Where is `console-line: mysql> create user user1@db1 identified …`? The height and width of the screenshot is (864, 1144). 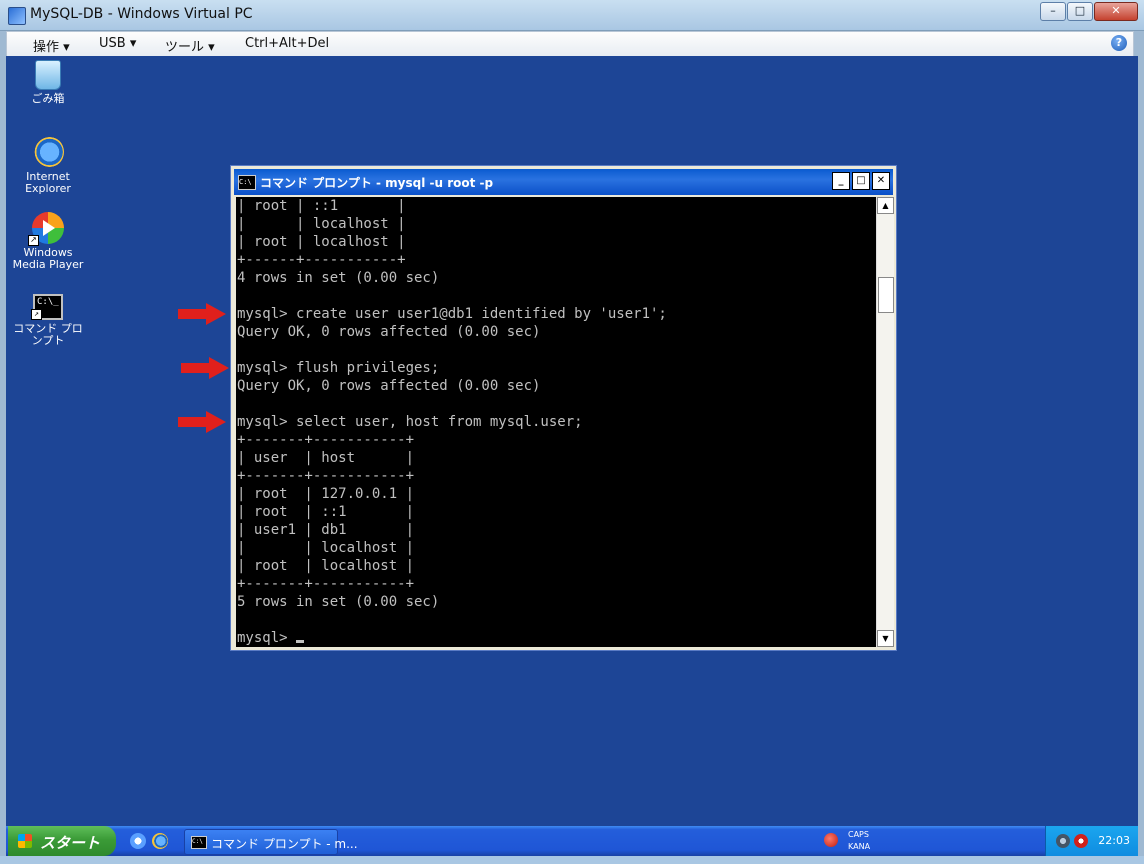
console-line: mysql> create user user1@db1 identified … is located at coordinates (452, 314).